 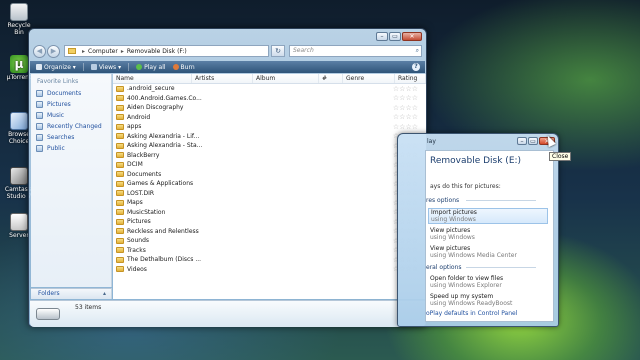 I want to click on nav-link-music: Music, so click(x=71, y=115).